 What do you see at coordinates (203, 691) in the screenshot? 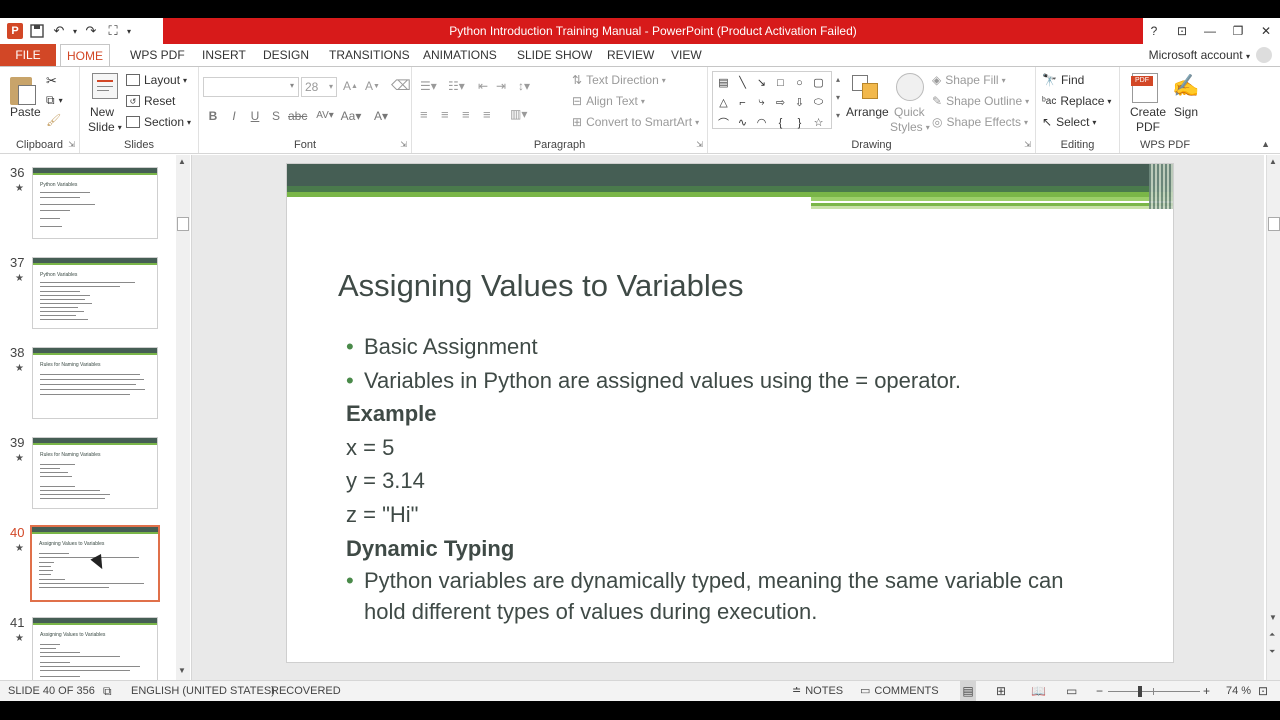
I see `language-indicator: ENGLISH (UNITED STATES)` at bounding box center [203, 691].